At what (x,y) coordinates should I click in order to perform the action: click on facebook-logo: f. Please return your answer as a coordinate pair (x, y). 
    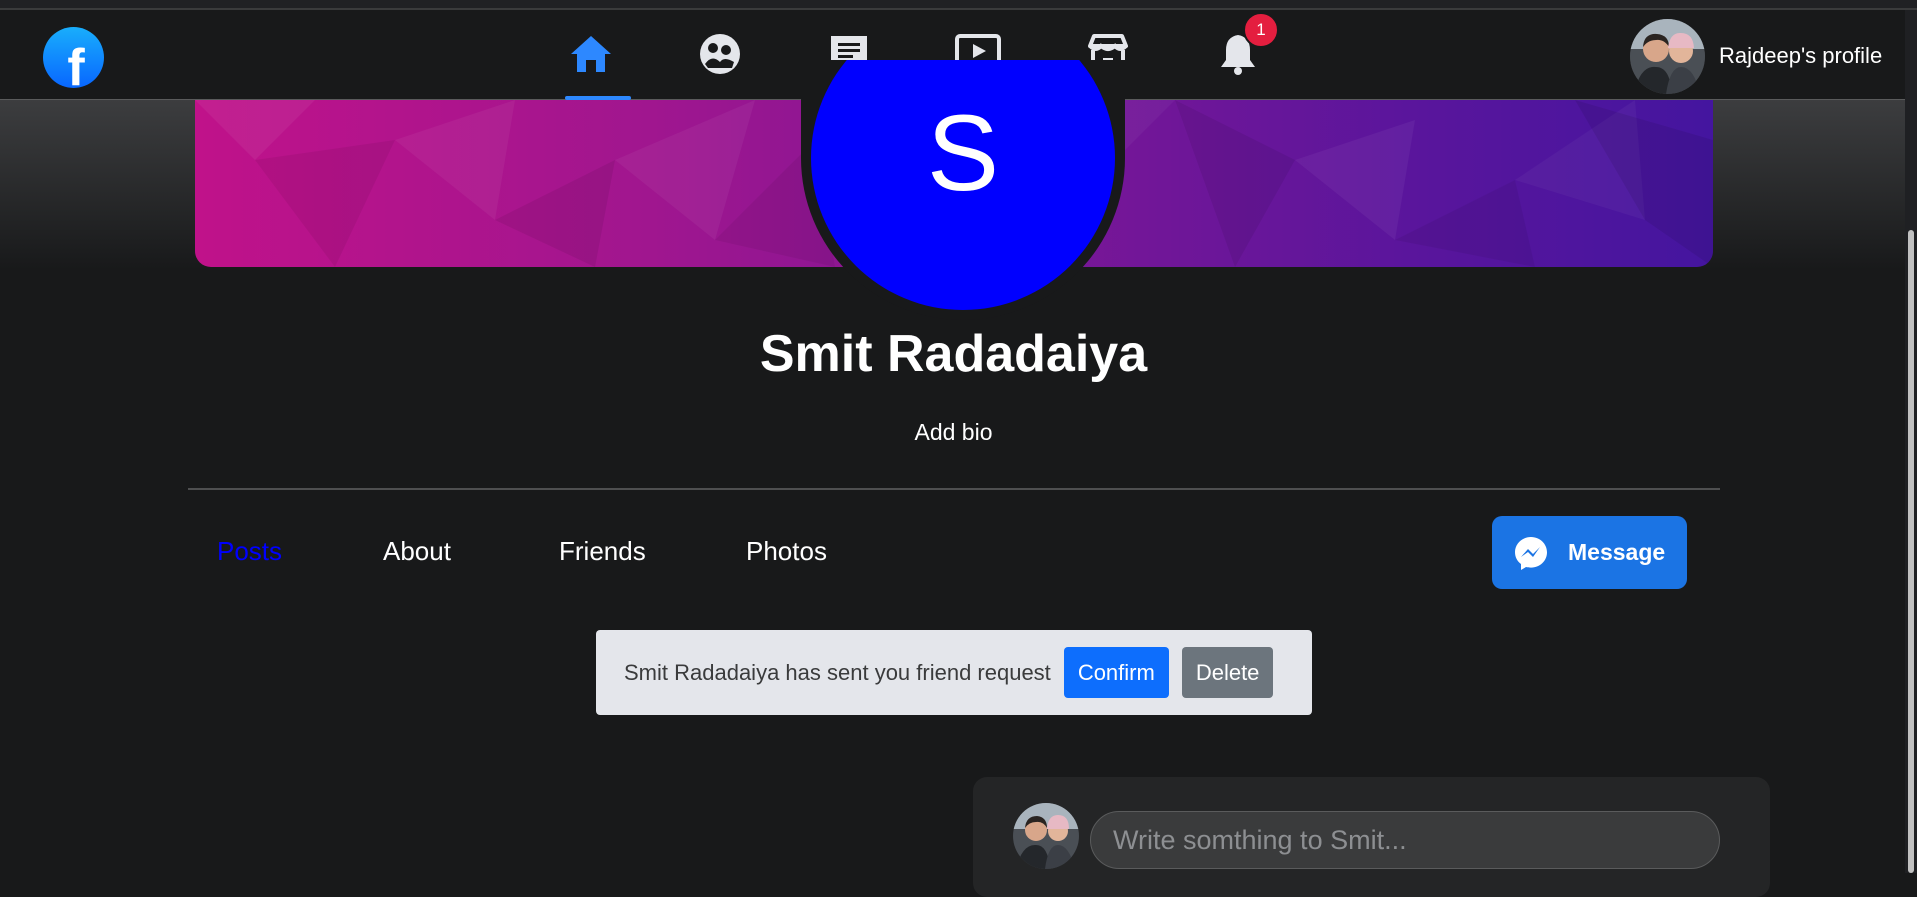
    Looking at the image, I should click on (73, 62).